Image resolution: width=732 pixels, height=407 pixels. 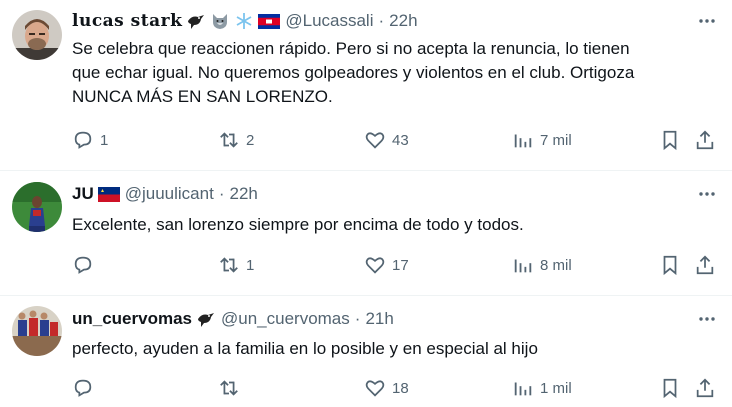 What do you see at coordinates (127, 21) in the screenshot?
I see `display-name: lucas stark` at bounding box center [127, 21].